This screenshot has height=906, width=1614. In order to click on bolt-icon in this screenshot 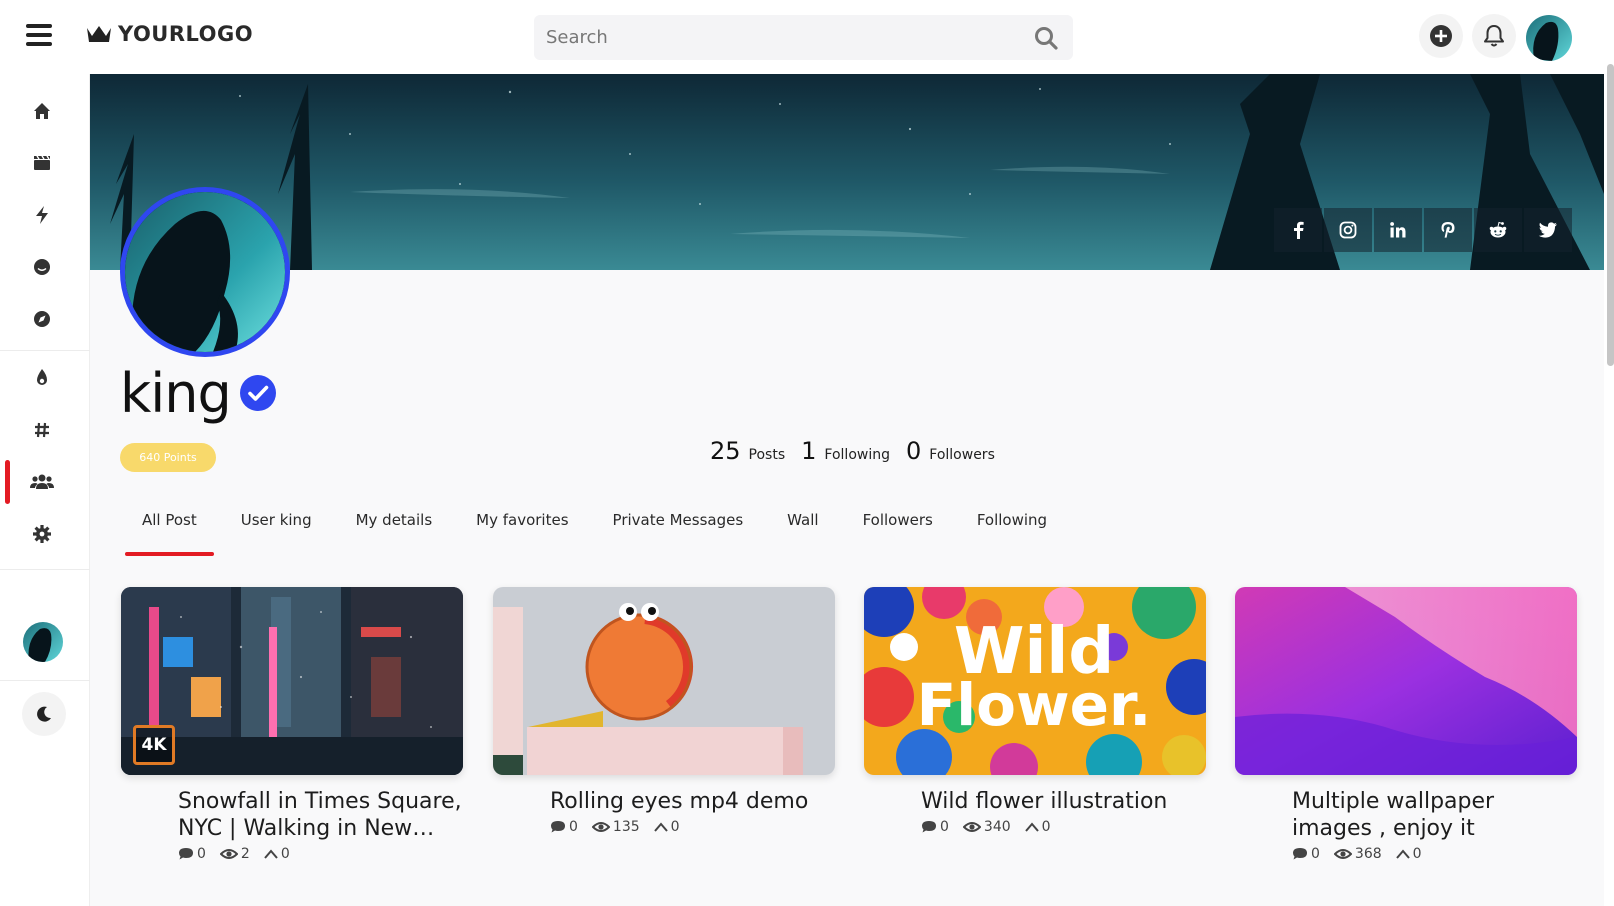, I will do `click(42, 215)`.